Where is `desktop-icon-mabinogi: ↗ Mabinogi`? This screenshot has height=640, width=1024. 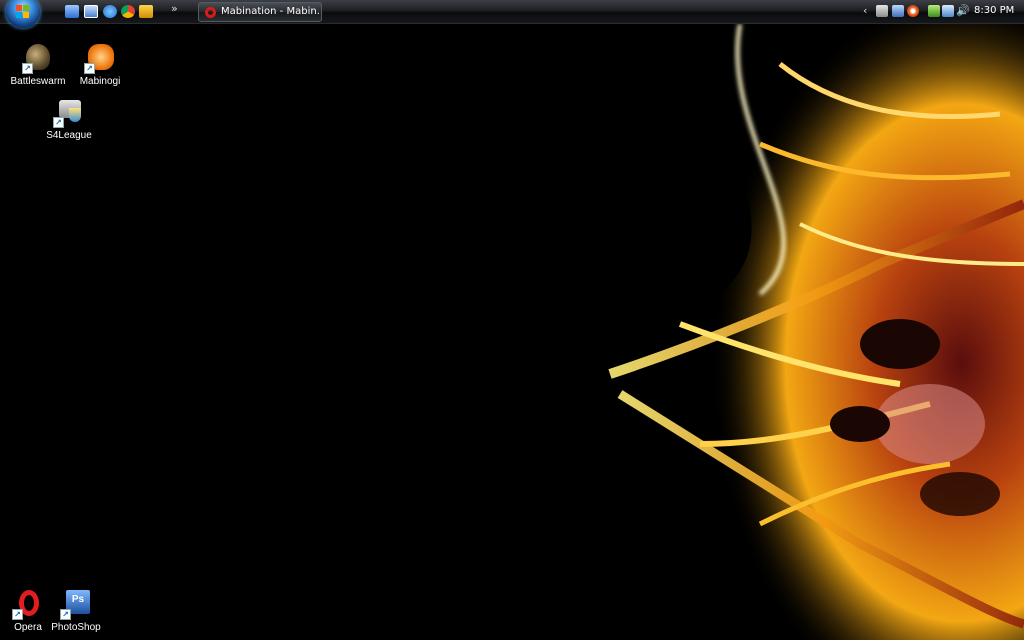 desktop-icon-mabinogi: ↗ Mabinogi is located at coordinates (100, 64).